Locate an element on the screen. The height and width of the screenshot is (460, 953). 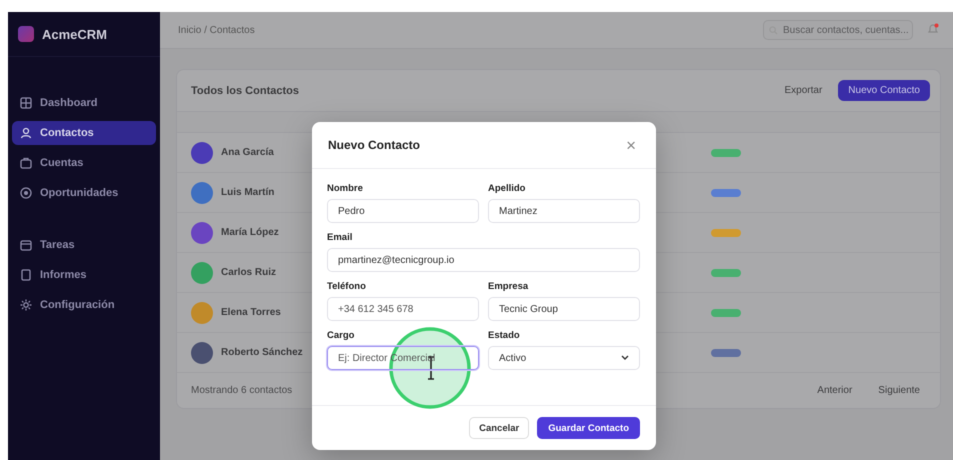
previous-button: Anterior is located at coordinates (834, 390).